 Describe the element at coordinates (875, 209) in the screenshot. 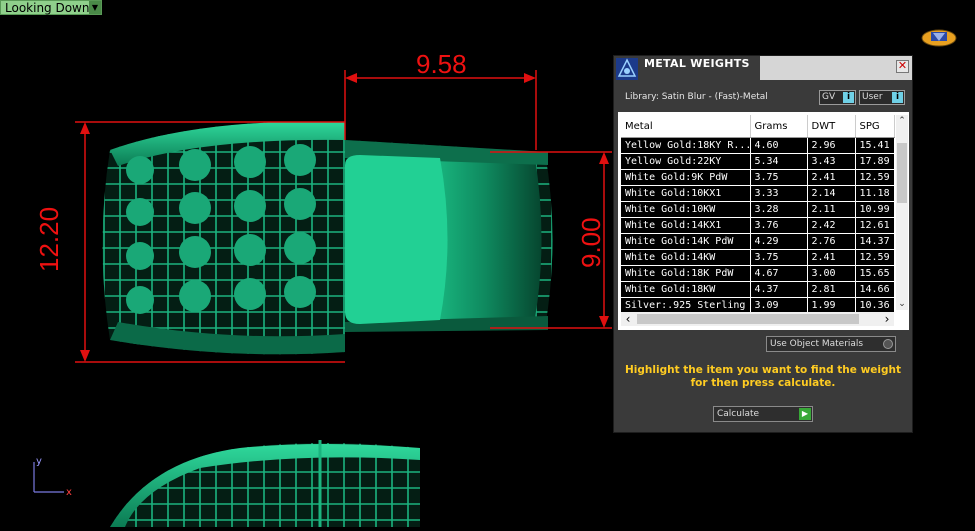

I see `table-cell: 10.99` at that location.